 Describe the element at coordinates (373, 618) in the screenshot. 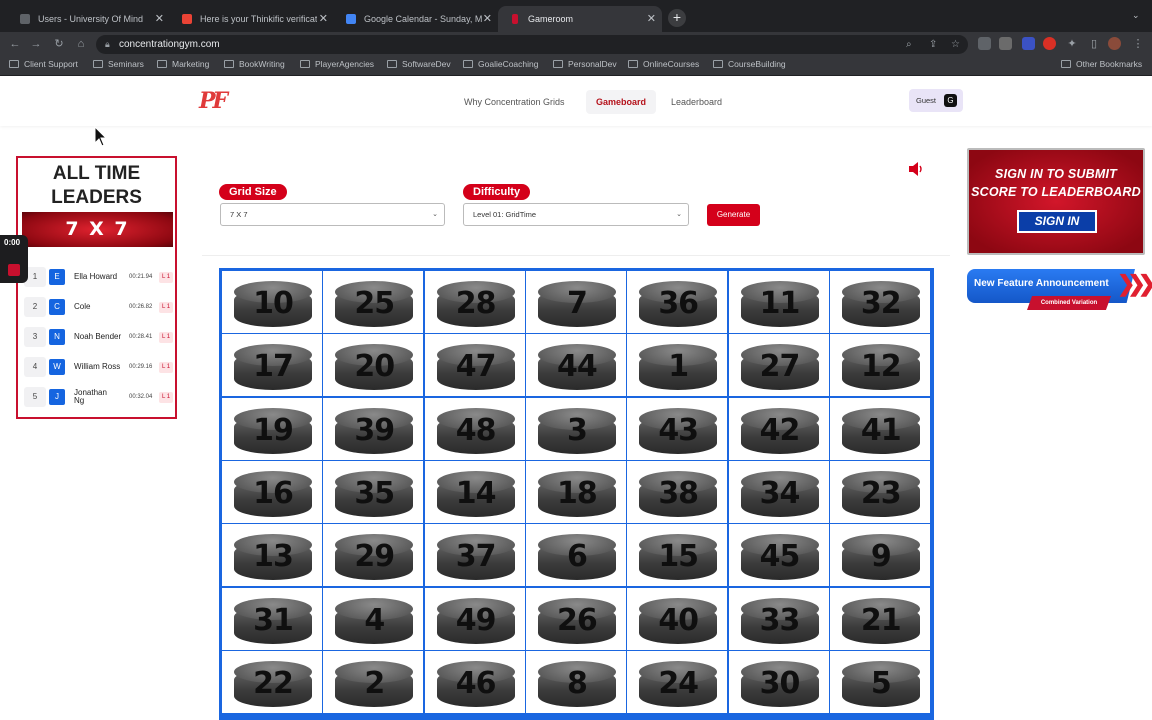

I see `grid-cell: 4` at that location.